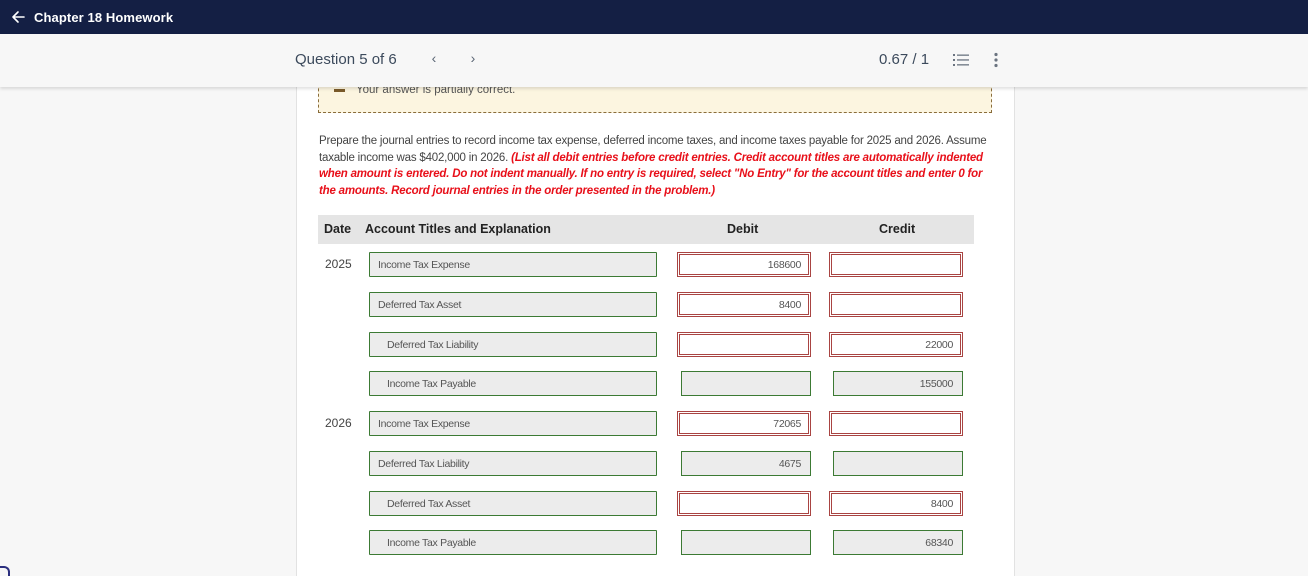 The width and height of the screenshot is (1308, 576). I want to click on entry-date: 2026, so click(338, 423).